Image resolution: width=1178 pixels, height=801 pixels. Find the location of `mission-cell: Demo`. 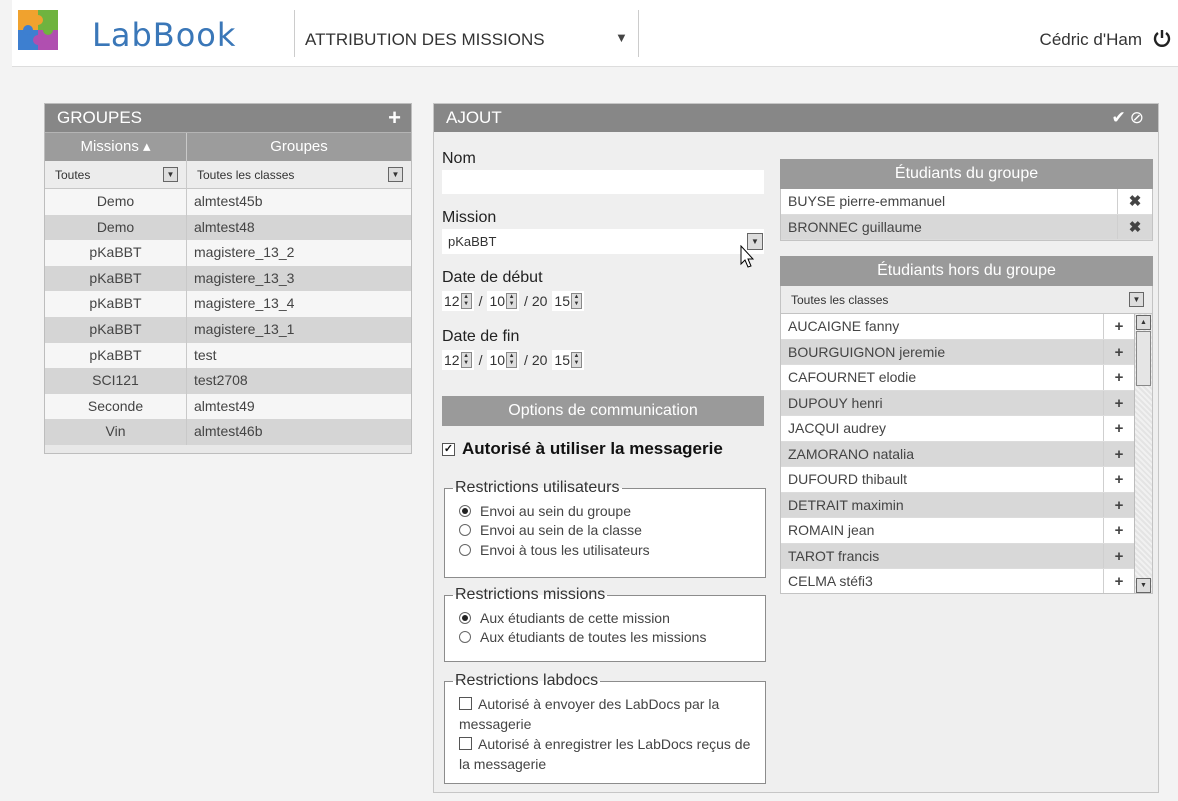

mission-cell: Demo is located at coordinates (116, 202).